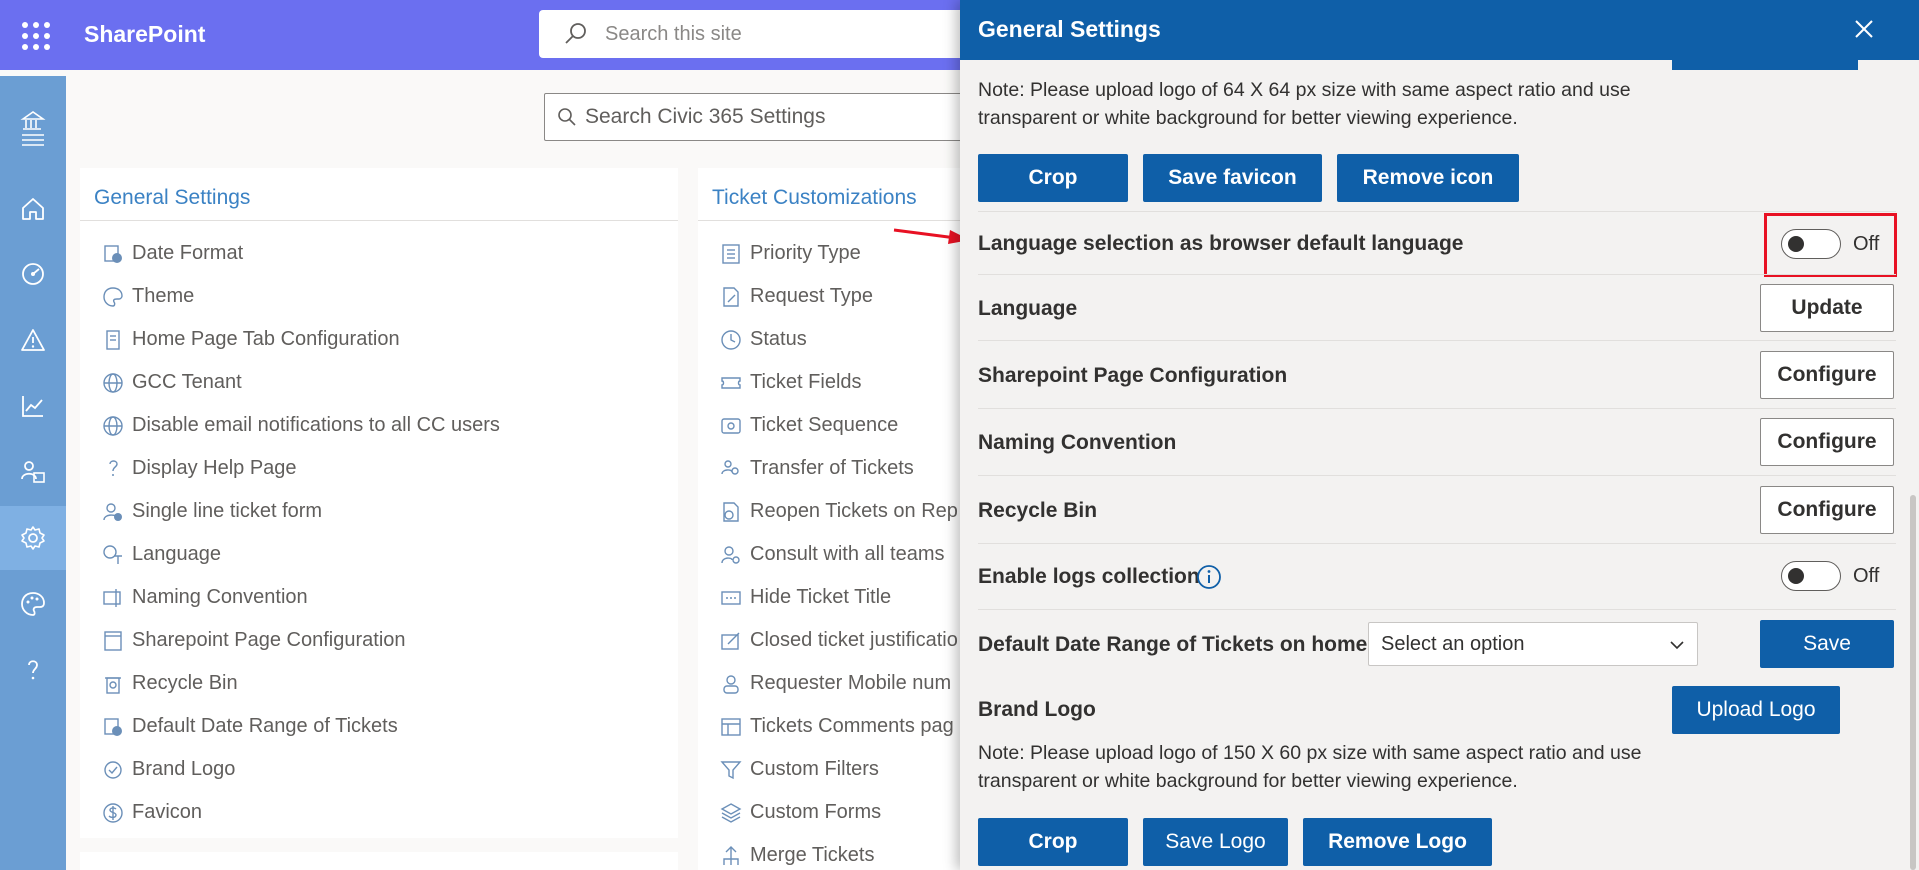 The image size is (1919, 870). I want to click on page-icon, so click(113, 640).